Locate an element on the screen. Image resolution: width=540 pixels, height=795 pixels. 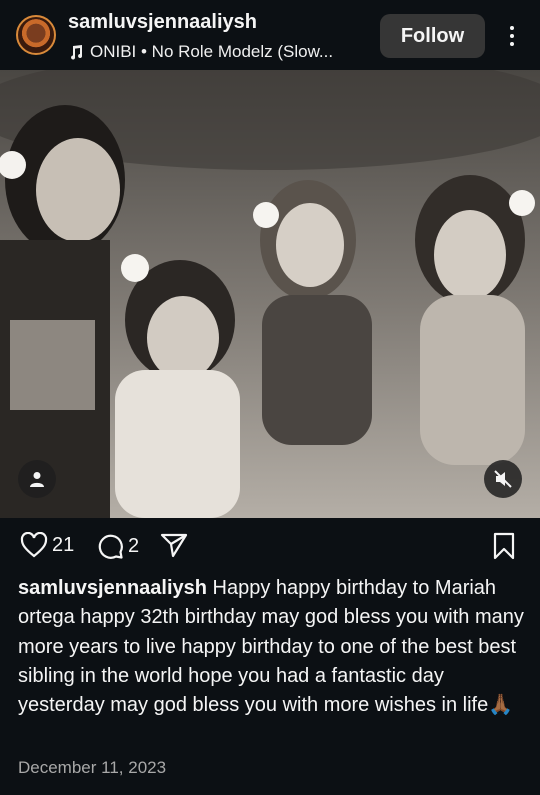
paper-plane-icon is located at coordinates (174, 545).